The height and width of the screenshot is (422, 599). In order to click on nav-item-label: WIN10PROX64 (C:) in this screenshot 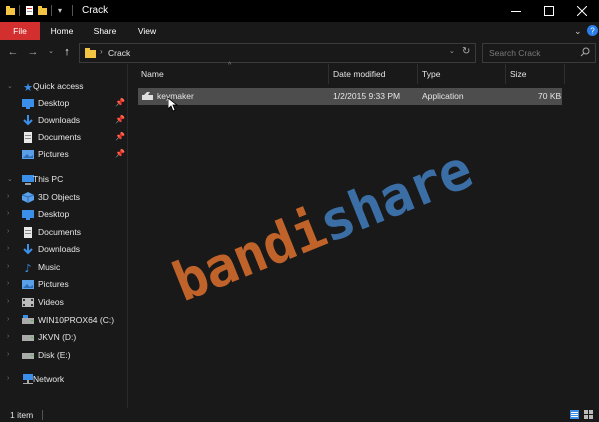, I will do `click(76, 320)`.